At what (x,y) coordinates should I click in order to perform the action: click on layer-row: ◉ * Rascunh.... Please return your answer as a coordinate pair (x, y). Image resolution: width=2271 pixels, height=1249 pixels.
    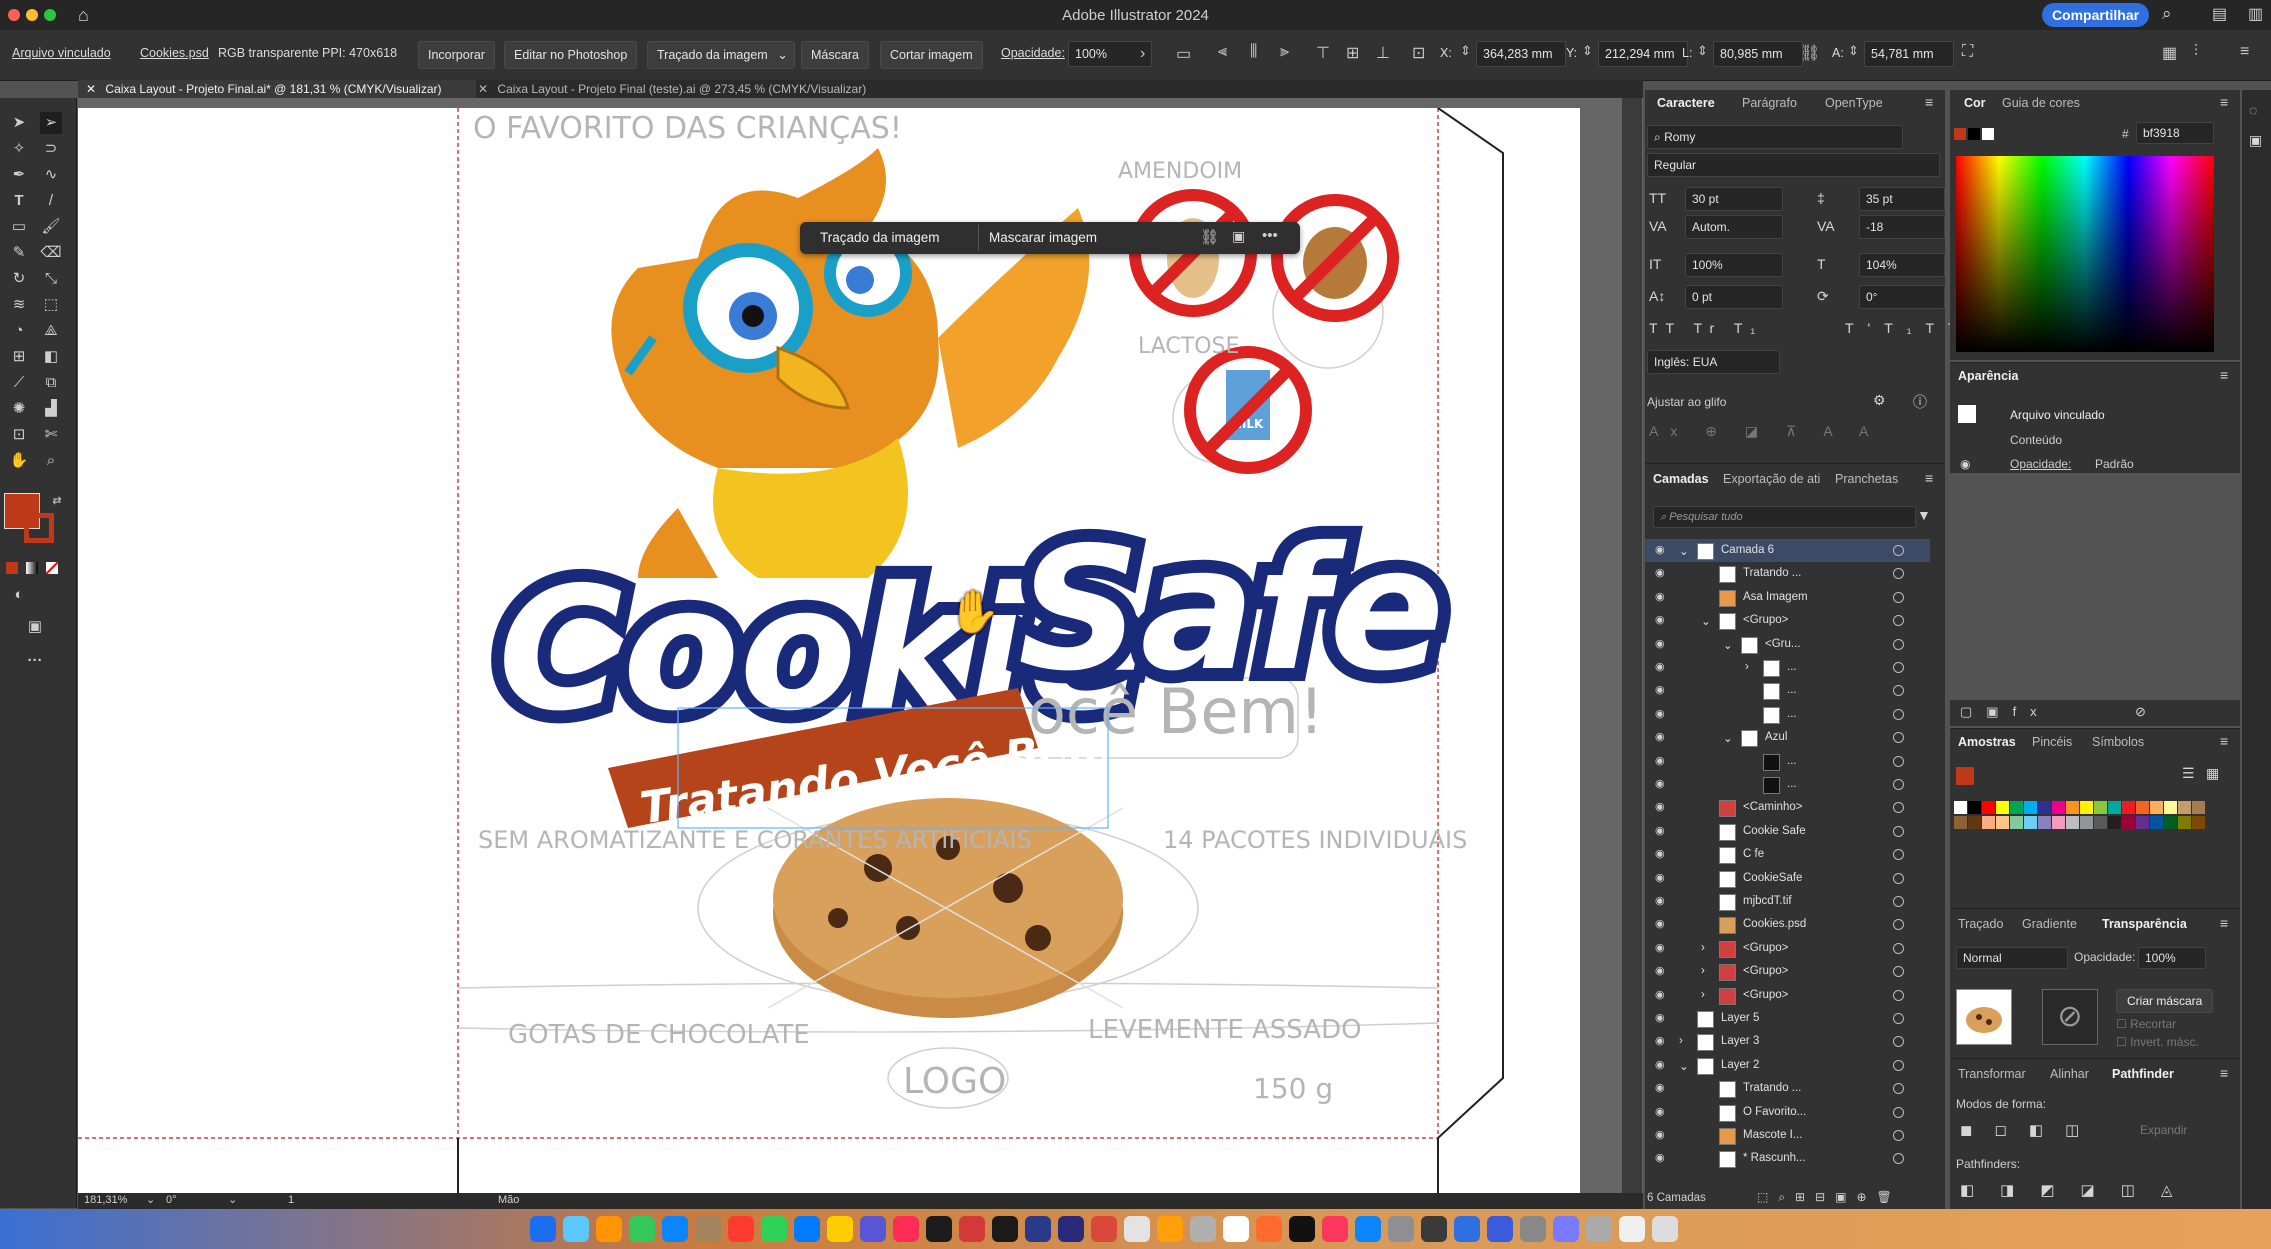
    Looking at the image, I should click on (1787, 1158).